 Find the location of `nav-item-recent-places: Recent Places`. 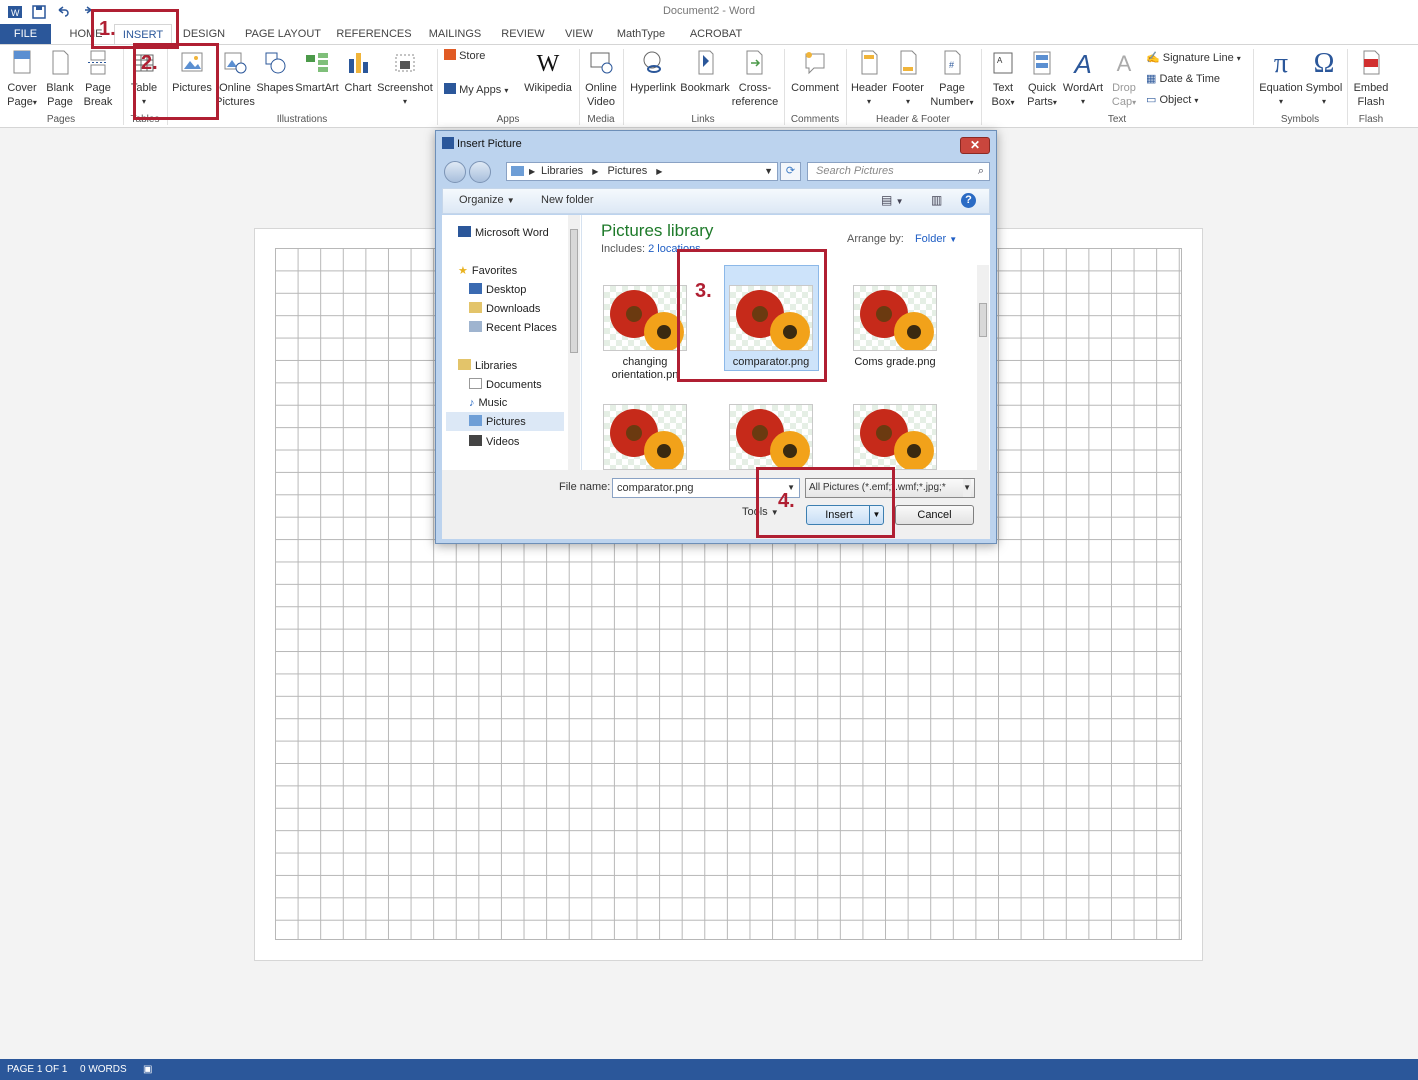

nav-item-recent-places: Recent Places is located at coordinates (513, 327).